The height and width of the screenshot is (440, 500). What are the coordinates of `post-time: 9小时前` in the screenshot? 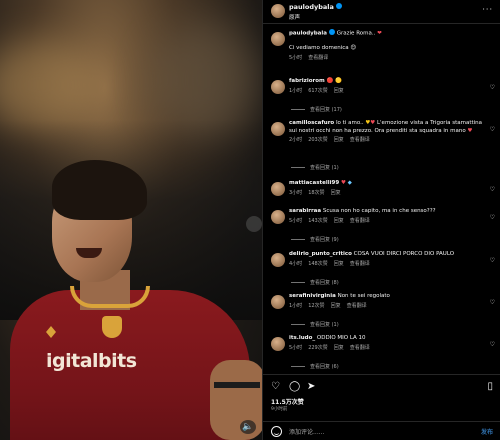 It's located at (279, 409).